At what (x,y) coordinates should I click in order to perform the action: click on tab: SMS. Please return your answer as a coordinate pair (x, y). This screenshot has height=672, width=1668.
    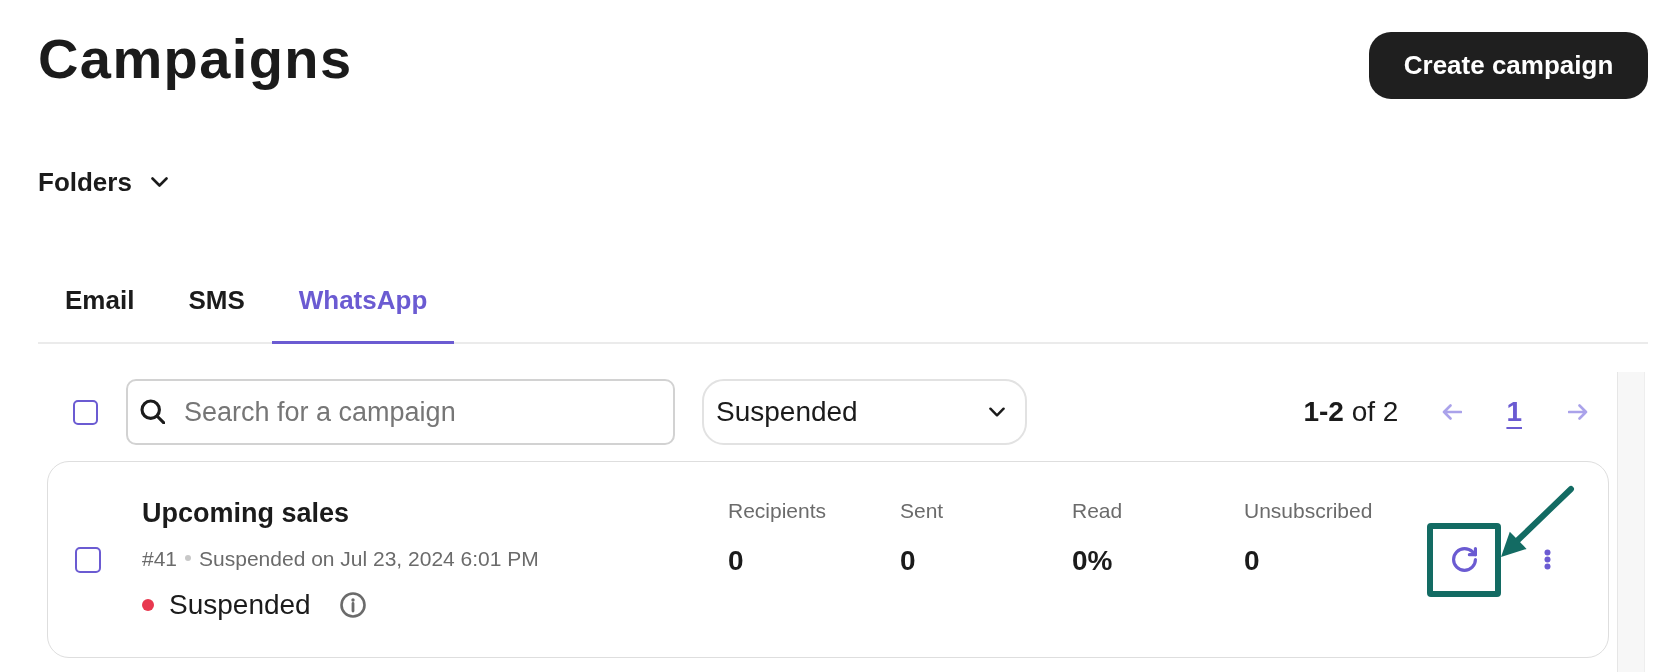
    Looking at the image, I should click on (216, 315).